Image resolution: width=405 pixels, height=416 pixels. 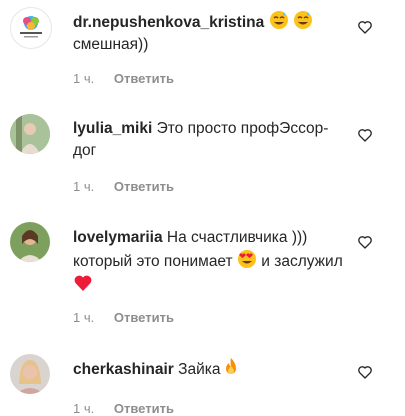 What do you see at coordinates (246, 259) in the screenshot?
I see `heart-eyes-emoji` at bounding box center [246, 259].